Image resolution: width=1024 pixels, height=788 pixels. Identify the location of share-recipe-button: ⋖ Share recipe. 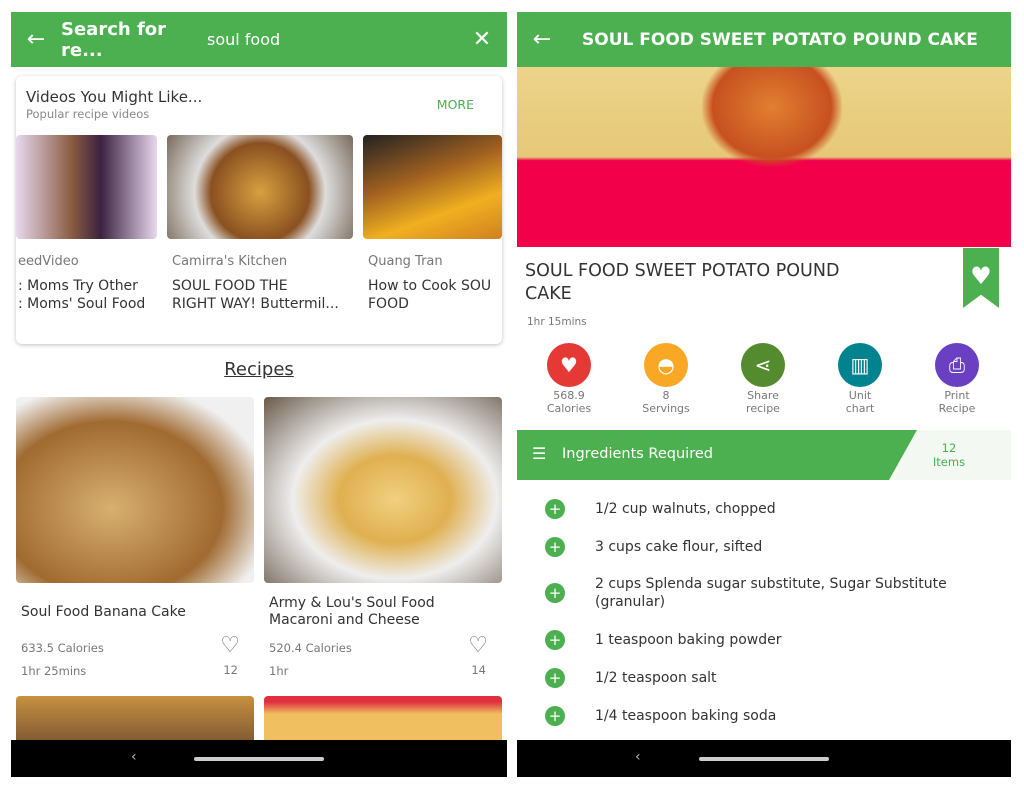
(763, 379).